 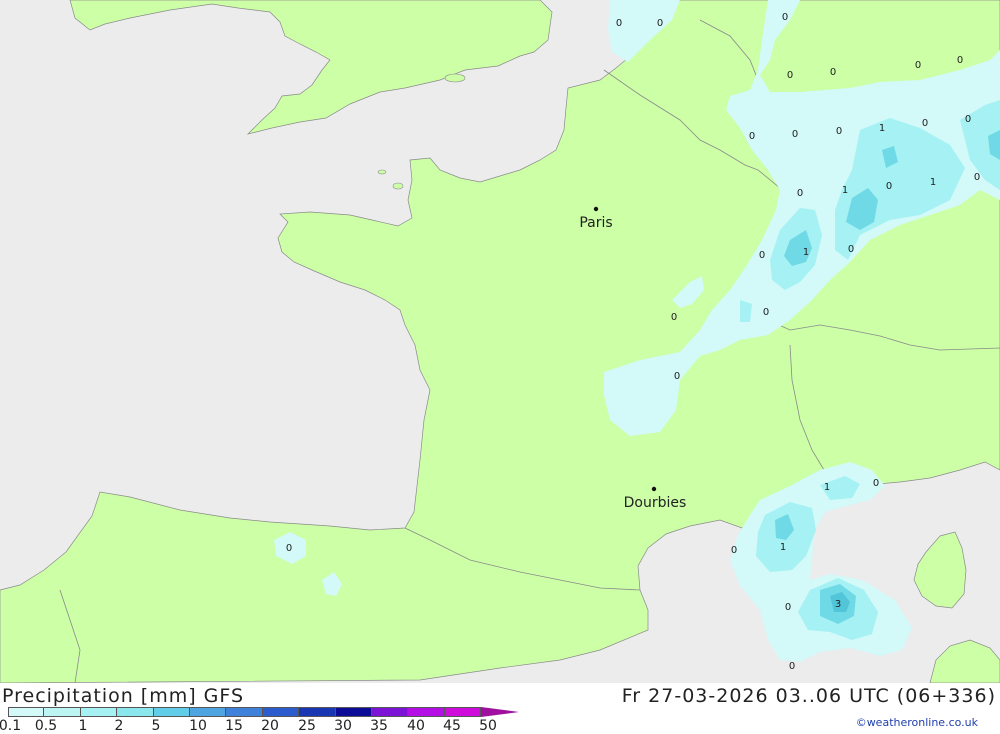 What do you see at coordinates (119, 726) in the screenshot?
I see `legend-label: 2` at bounding box center [119, 726].